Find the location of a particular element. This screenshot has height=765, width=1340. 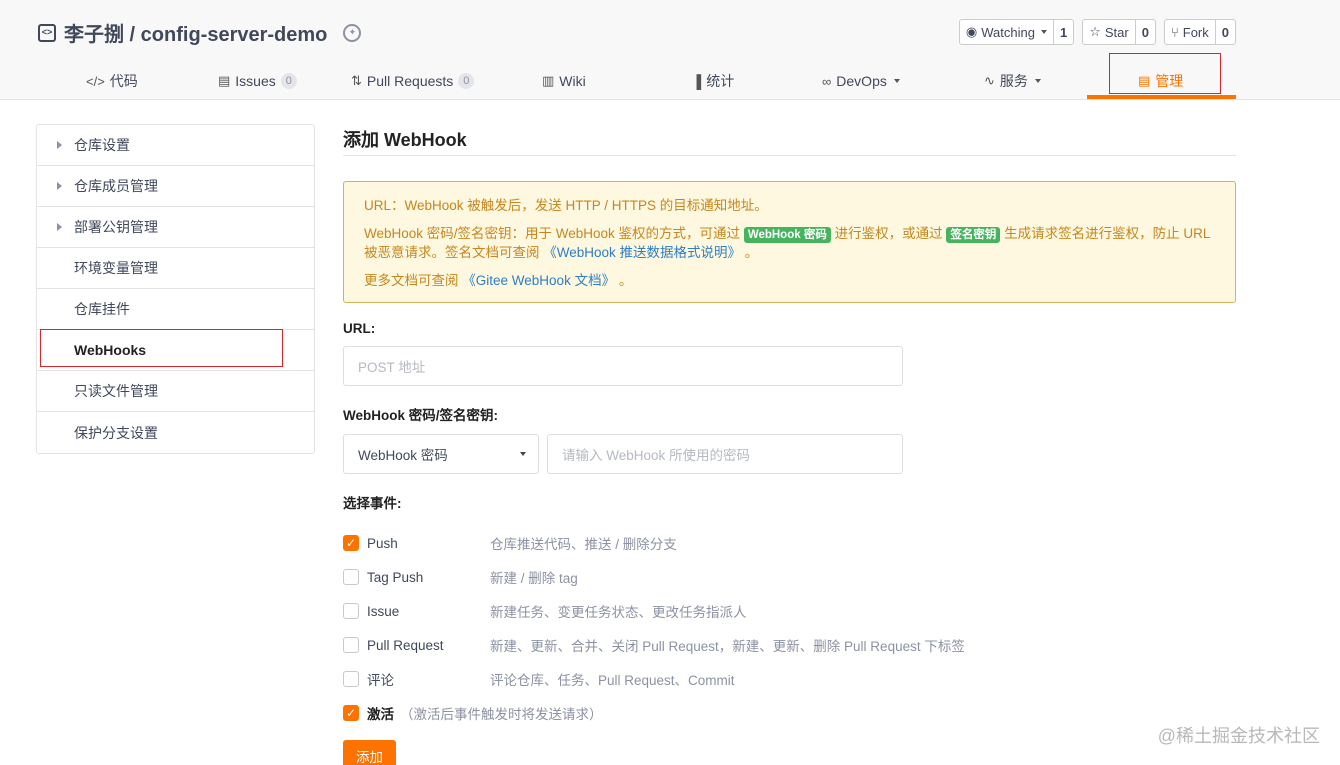

repo-name: 李子捌 / config-server-demo is located at coordinates (195, 32).